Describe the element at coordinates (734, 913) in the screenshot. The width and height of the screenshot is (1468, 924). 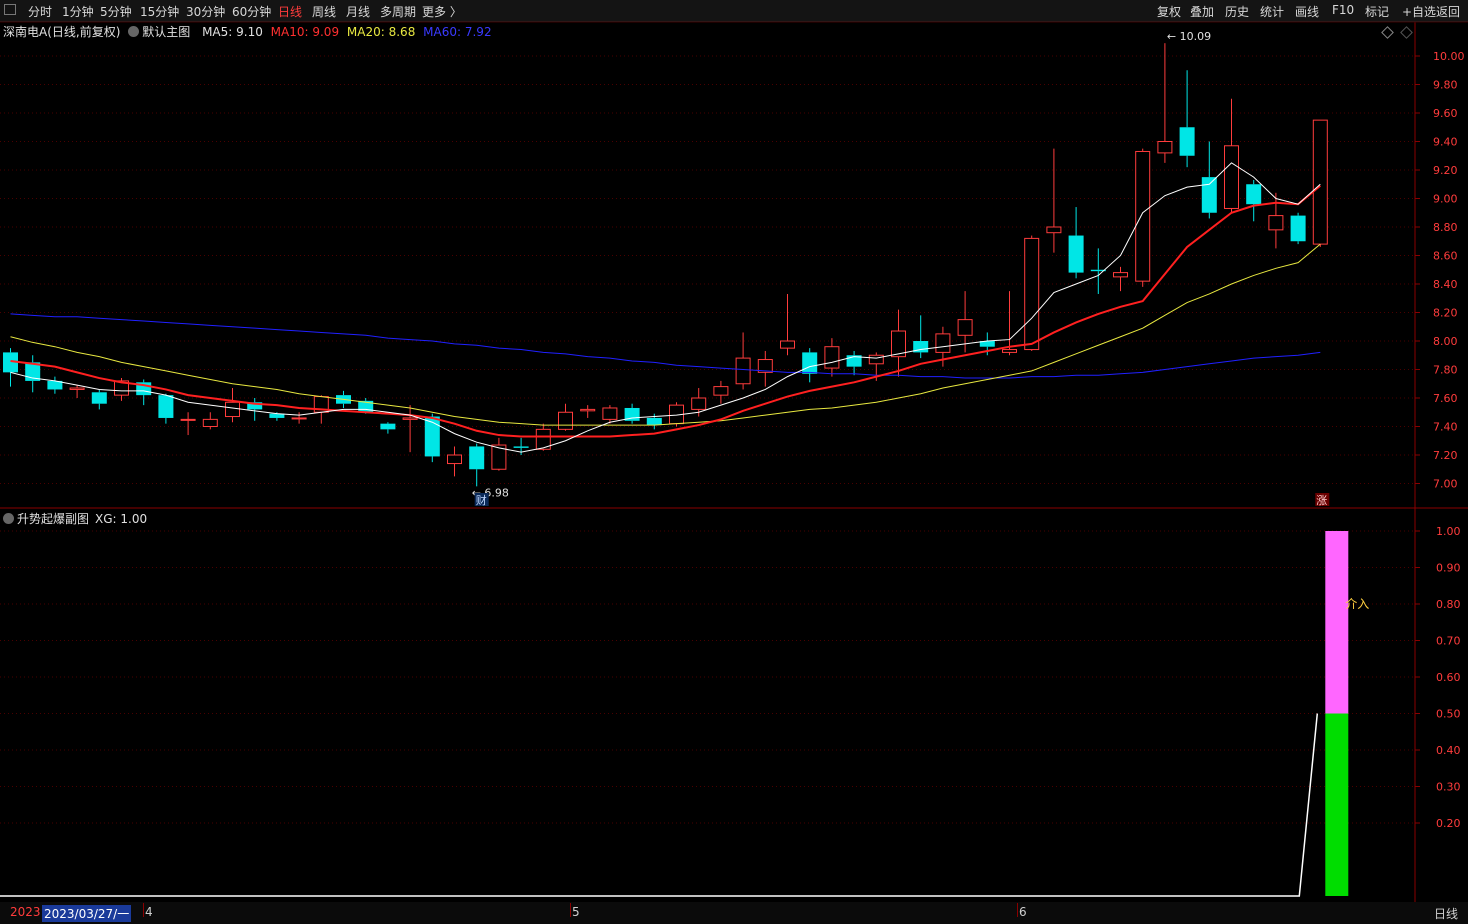
I see `date-axis-bar` at that location.